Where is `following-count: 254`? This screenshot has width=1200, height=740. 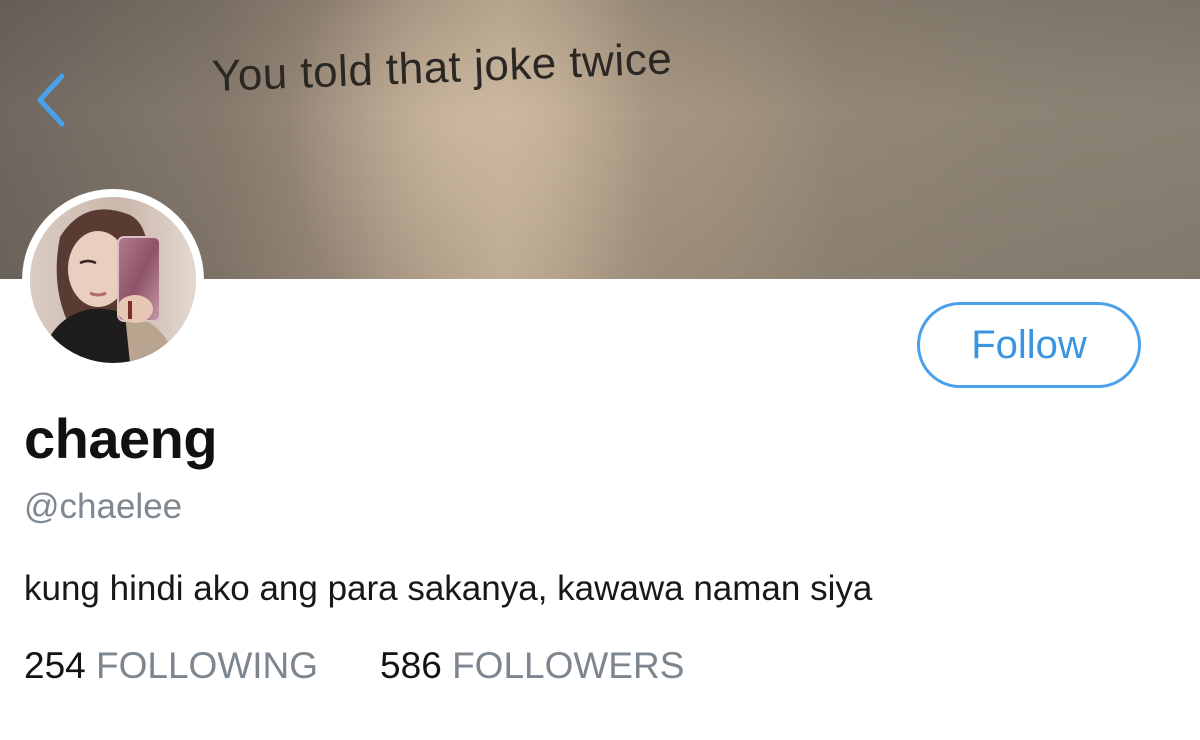
following-count: 254 is located at coordinates (55, 665).